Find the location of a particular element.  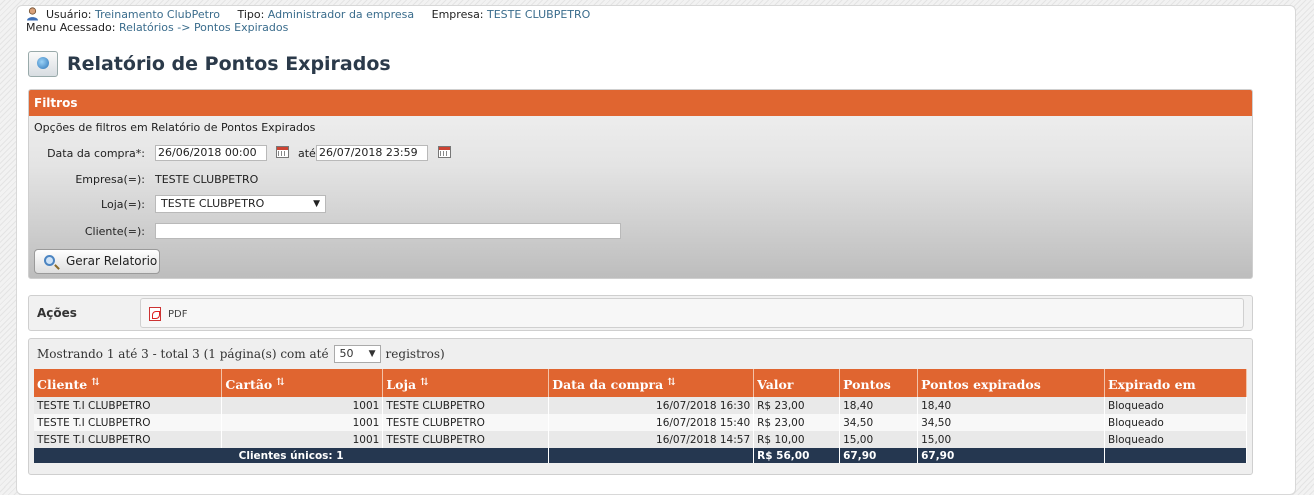

cell-pontos: 18,40 is located at coordinates (879, 405).